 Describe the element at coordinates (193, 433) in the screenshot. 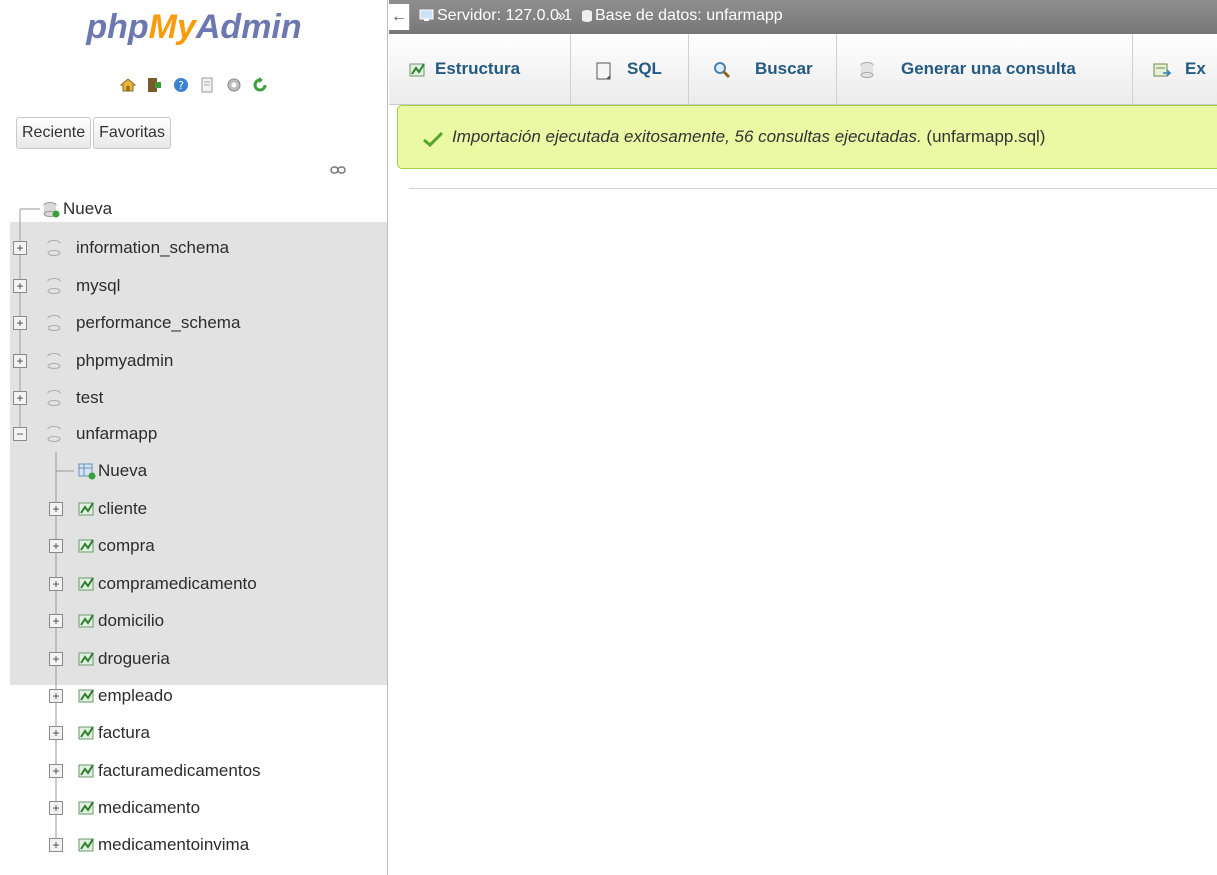

I see `tree-item-db-expanded: − unfarmapp` at that location.